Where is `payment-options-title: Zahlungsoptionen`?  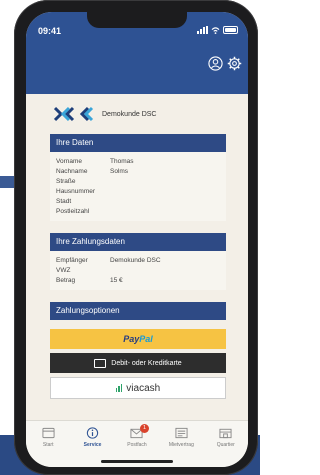 payment-options-title: Zahlungsoptionen is located at coordinates (138, 311).